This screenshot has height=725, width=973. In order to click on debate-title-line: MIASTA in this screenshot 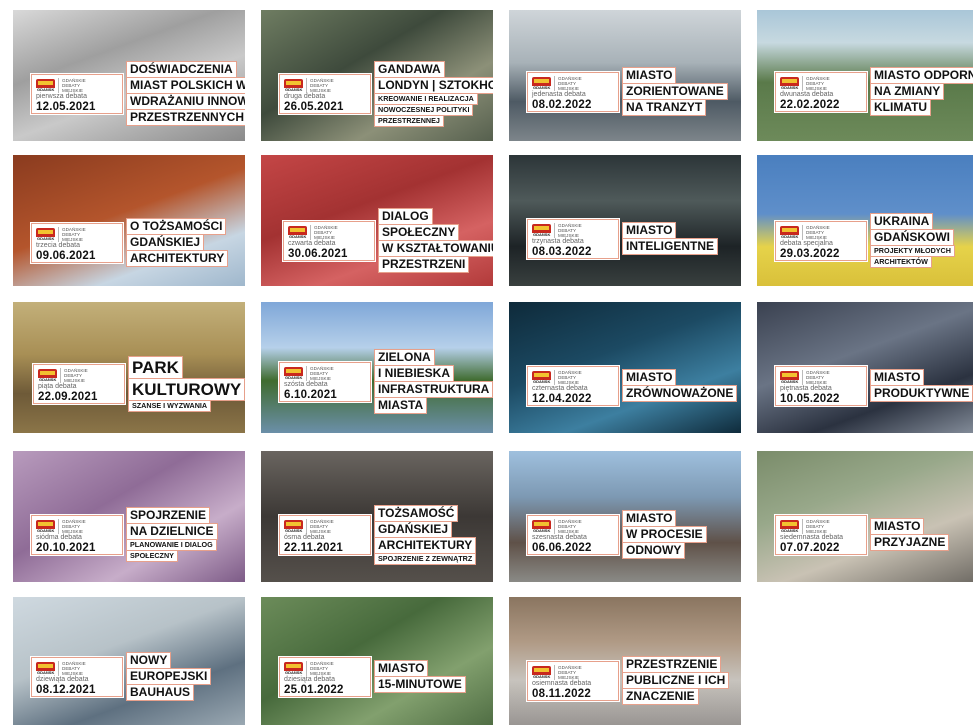, I will do `click(401, 405)`.